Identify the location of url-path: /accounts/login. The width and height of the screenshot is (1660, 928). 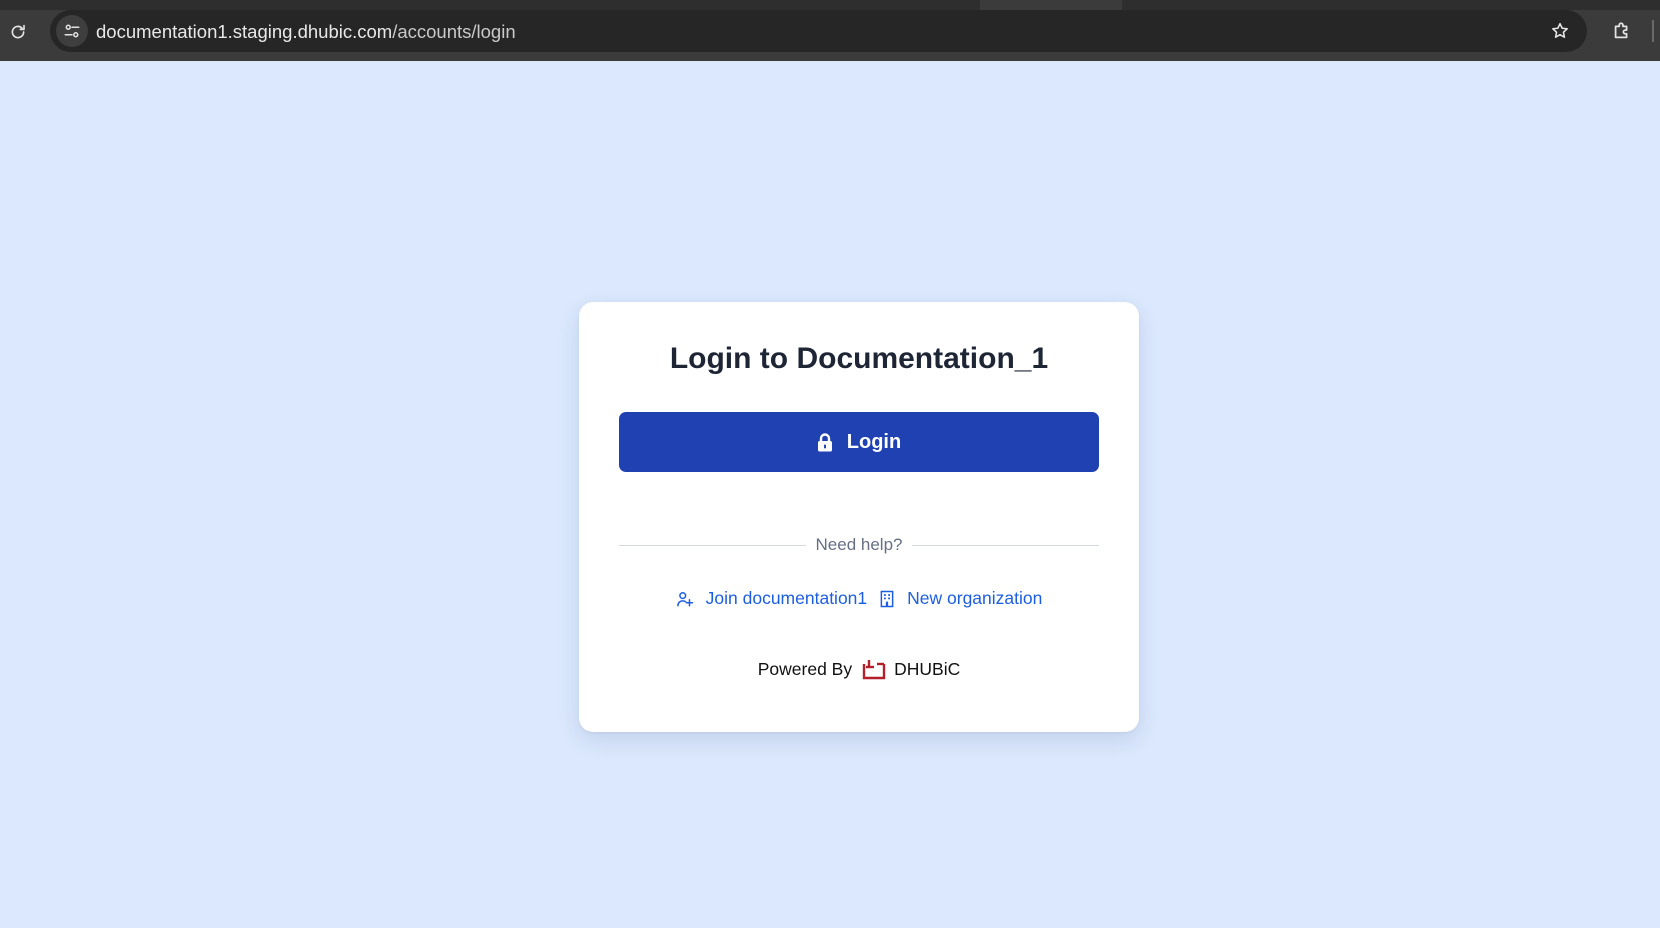
(454, 31).